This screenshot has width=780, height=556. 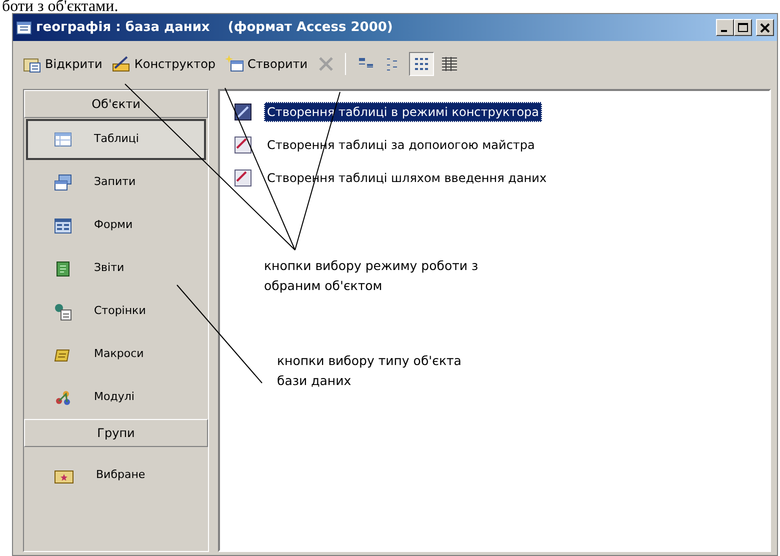 I want to click on groups-header: Групи, so click(x=116, y=433).